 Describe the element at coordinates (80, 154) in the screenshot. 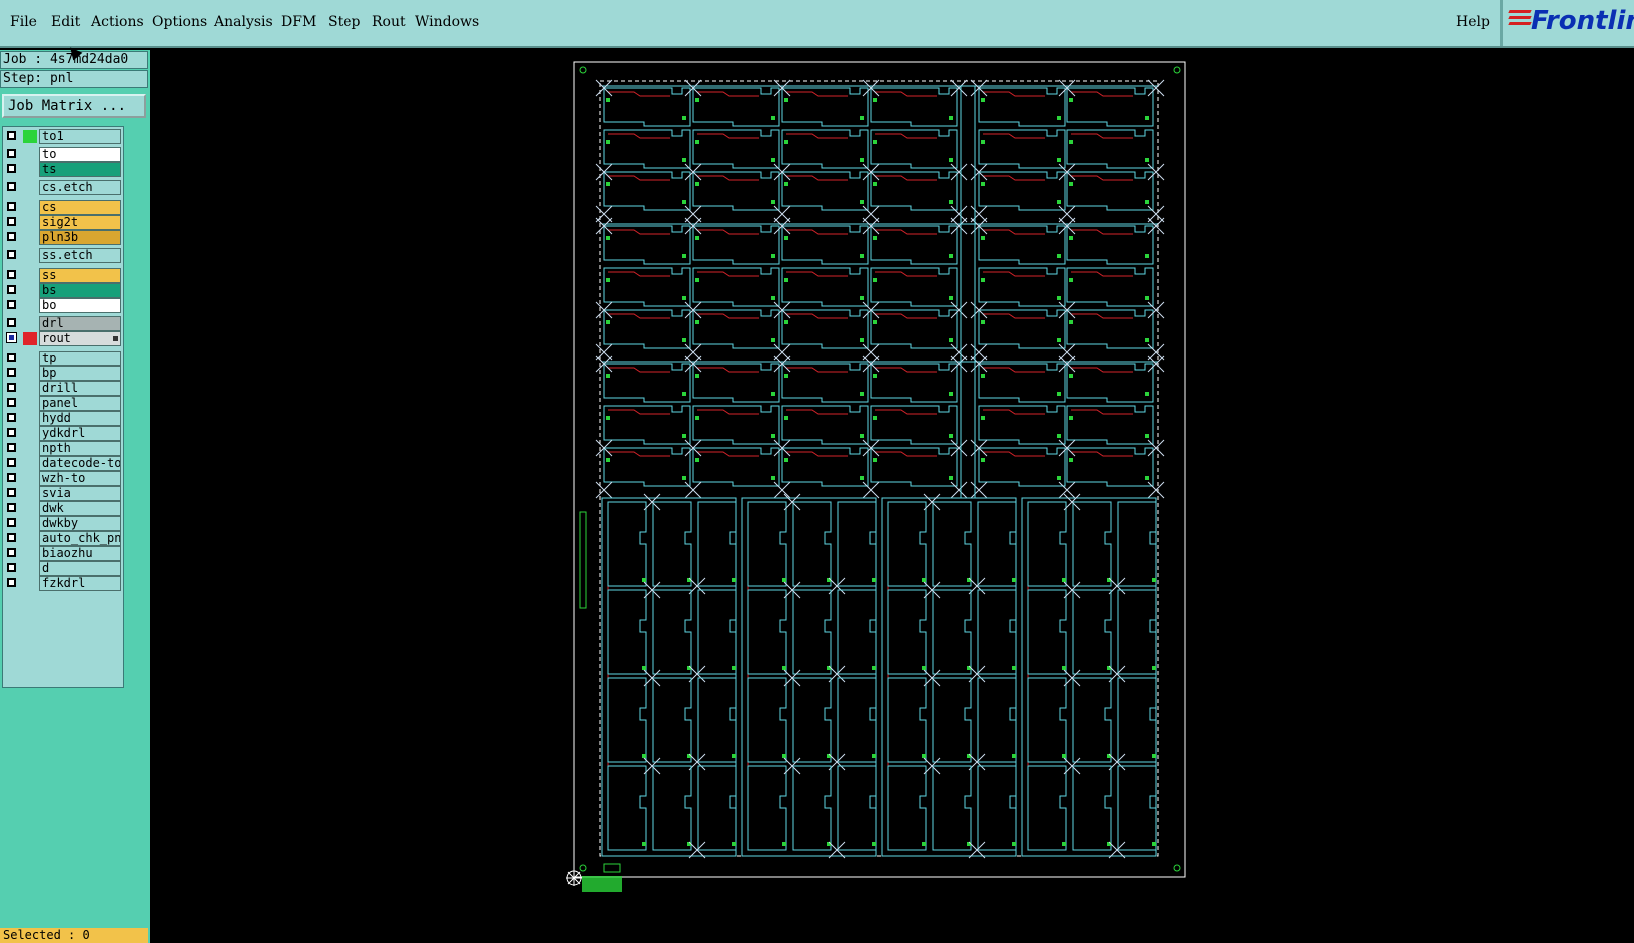

I see `layer-name: to` at that location.